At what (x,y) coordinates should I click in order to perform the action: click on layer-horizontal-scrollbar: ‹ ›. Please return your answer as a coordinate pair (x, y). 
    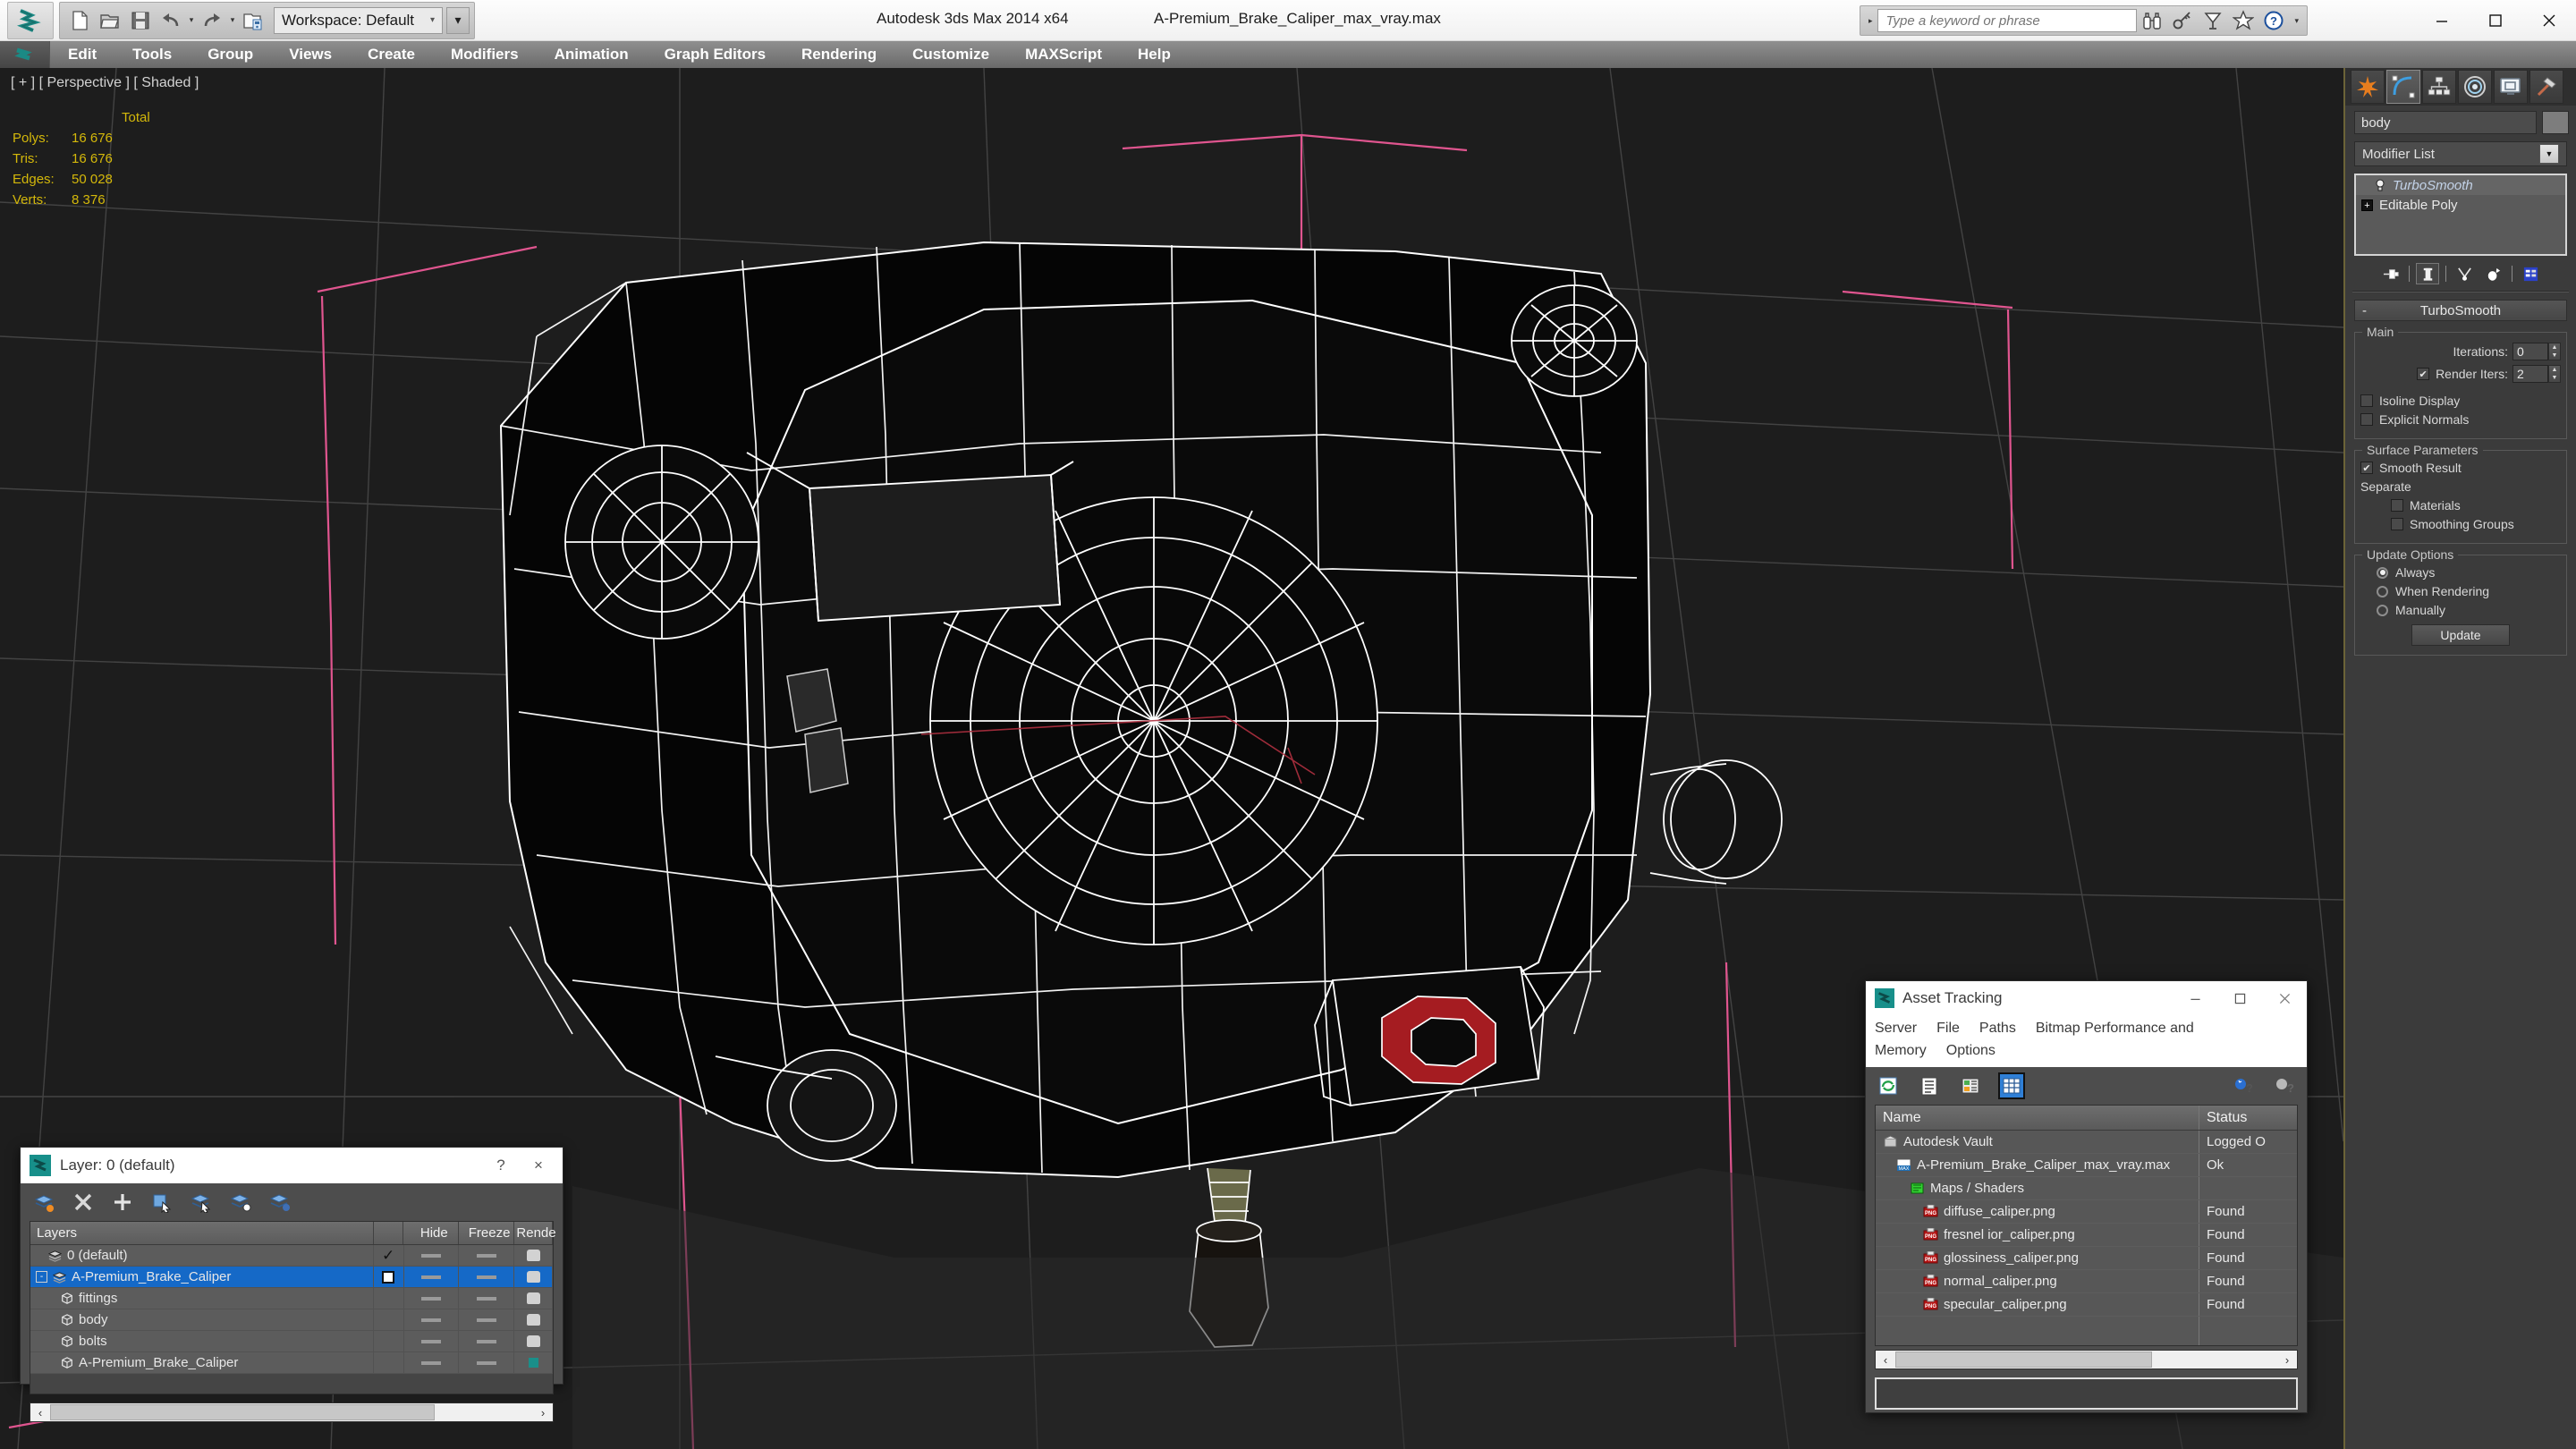
    Looking at the image, I should click on (292, 1412).